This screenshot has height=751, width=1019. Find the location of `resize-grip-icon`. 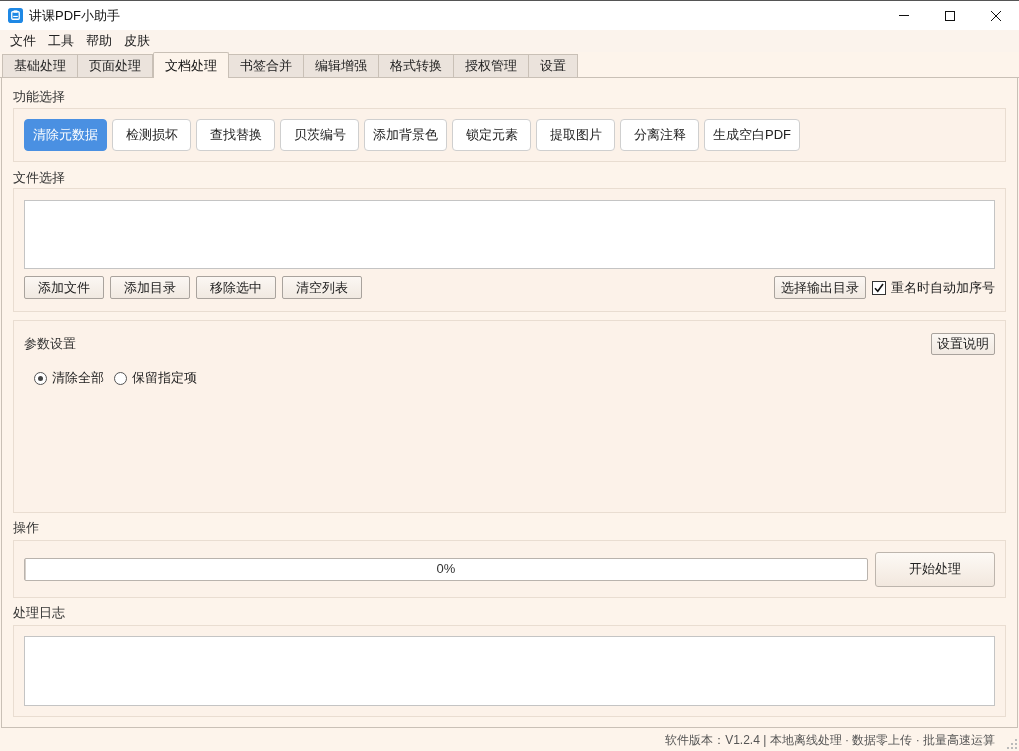

resize-grip-icon is located at coordinates (1012, 744).